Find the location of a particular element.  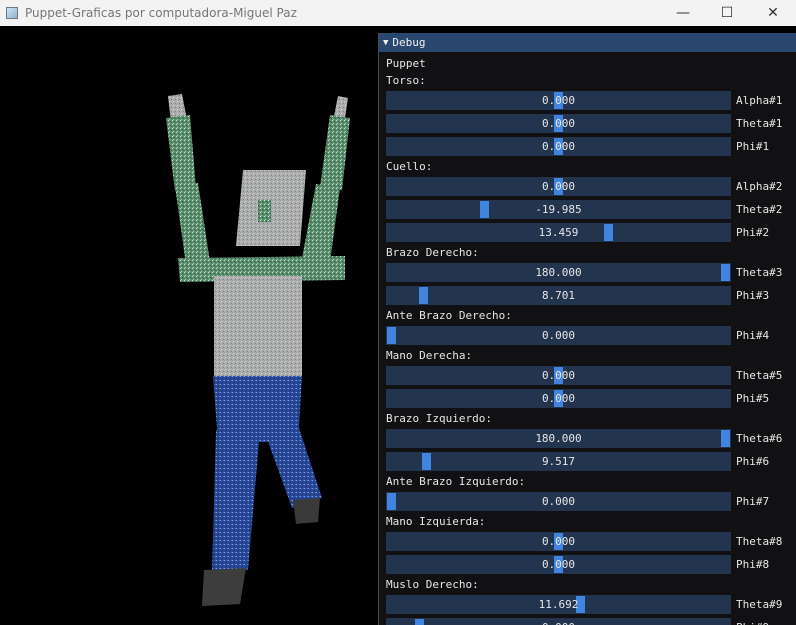

section-title: Mano Derecha: is located at coordinates (429, 355).